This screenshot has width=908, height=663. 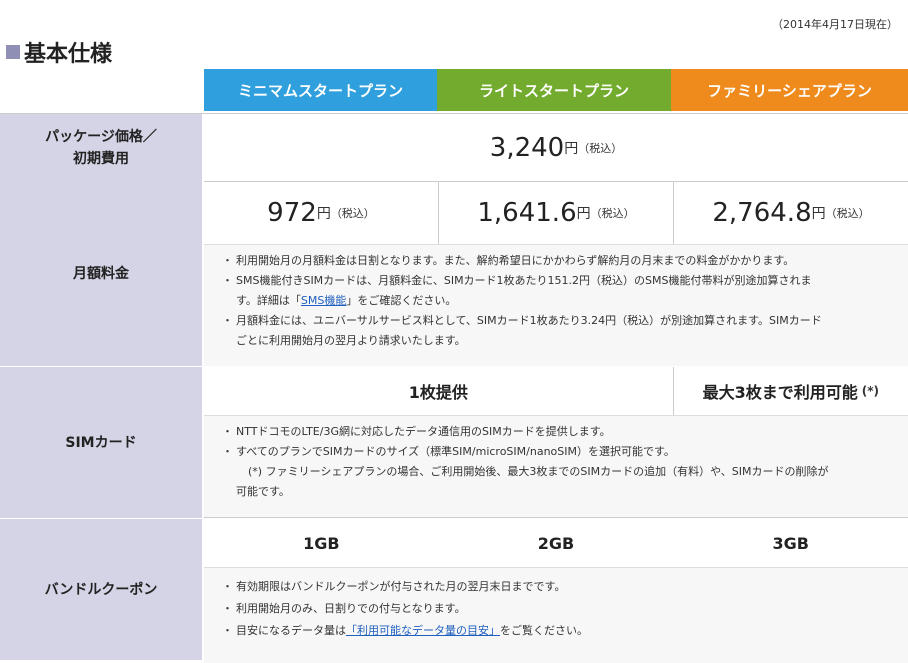 I want to click on bundle-amount-family: 3GB, so click(x=790, y=543).